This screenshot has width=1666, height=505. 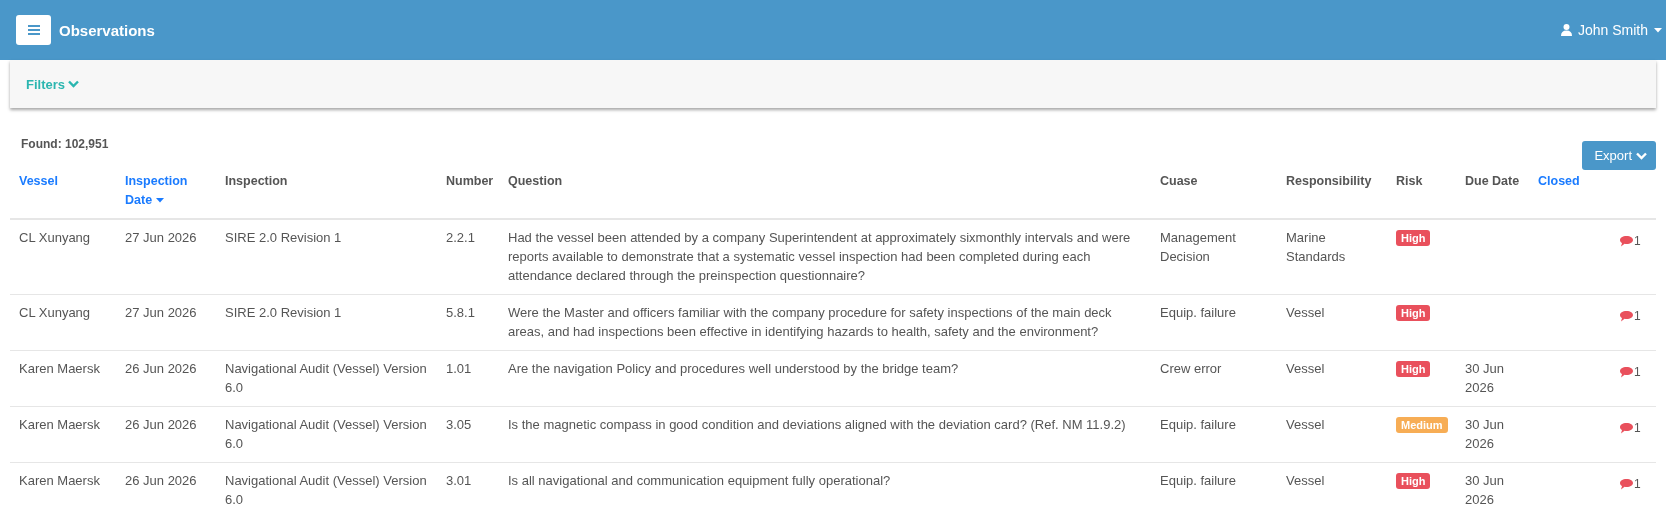 I want to click on number-cell: 5.8.1, so click(x=460, y=312).